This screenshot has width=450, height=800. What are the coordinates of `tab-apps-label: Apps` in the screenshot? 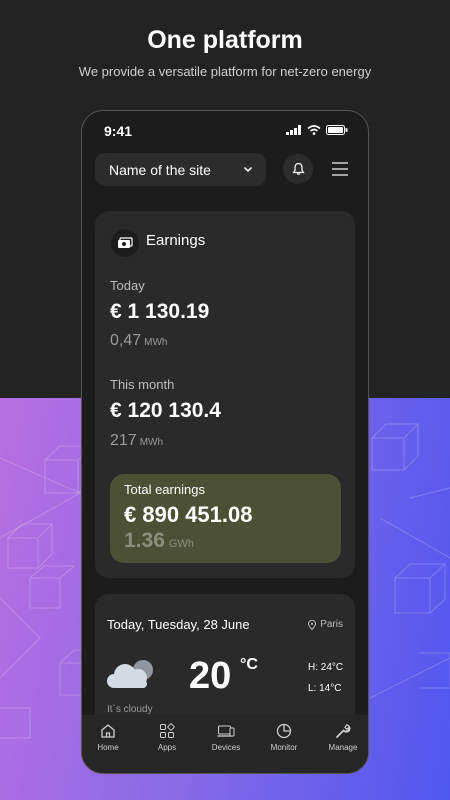 It's located at (167, 747).